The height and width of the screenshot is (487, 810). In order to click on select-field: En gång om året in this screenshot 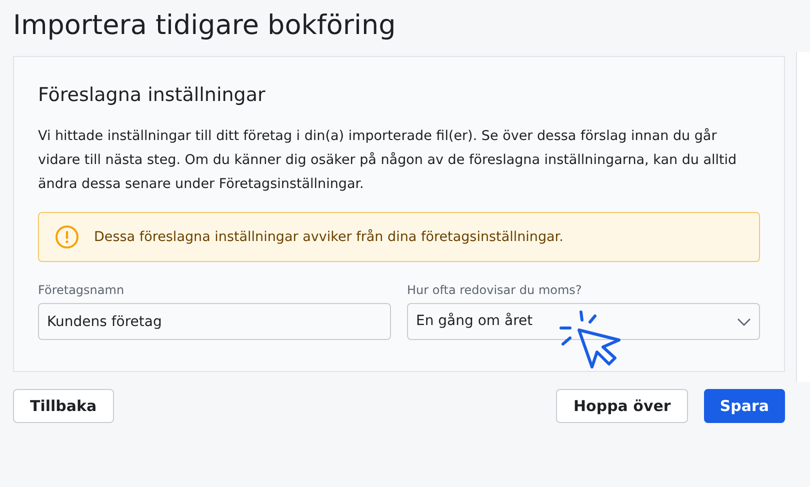, I will do `click(583, 321)`.